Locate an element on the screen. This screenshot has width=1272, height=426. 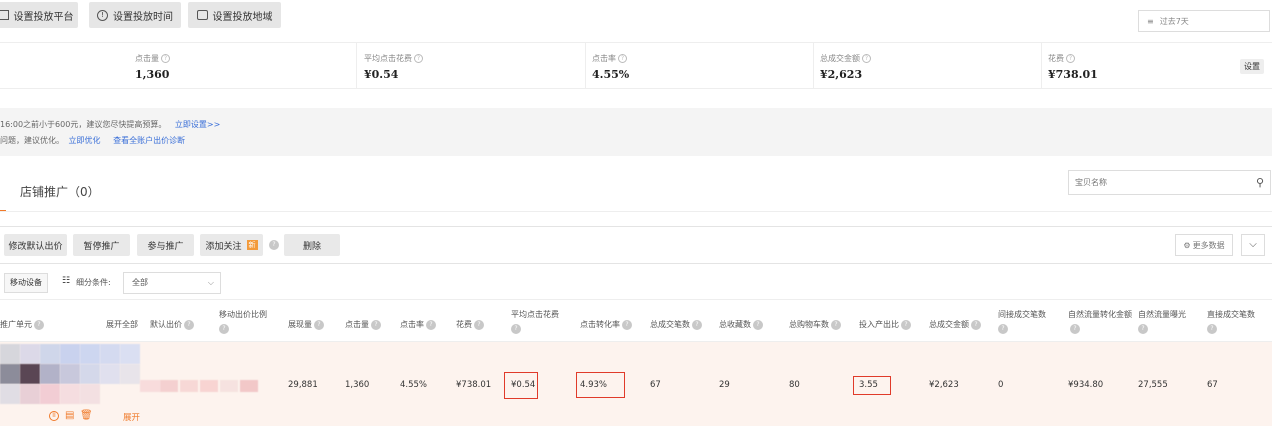
col-indirect-orders-label: 间接成交笔数 is located at coordinates (1022, 314).